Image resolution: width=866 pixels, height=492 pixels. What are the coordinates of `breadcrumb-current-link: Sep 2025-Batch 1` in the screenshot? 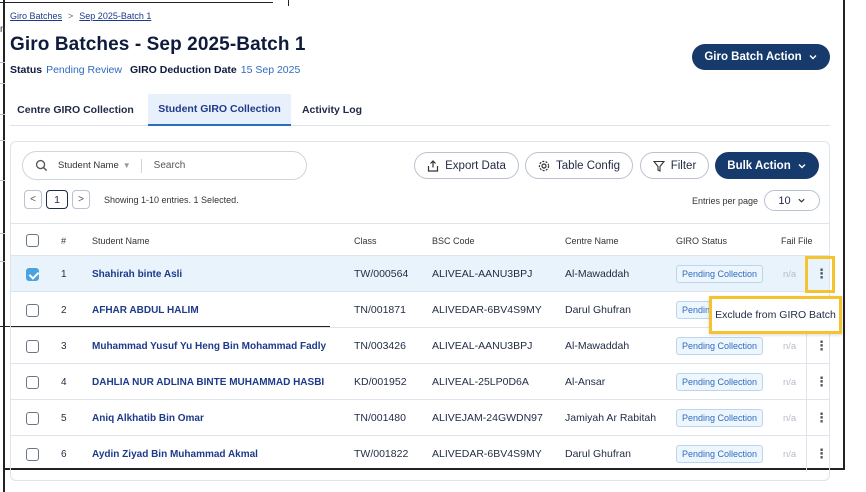 It's located at (115, 16).